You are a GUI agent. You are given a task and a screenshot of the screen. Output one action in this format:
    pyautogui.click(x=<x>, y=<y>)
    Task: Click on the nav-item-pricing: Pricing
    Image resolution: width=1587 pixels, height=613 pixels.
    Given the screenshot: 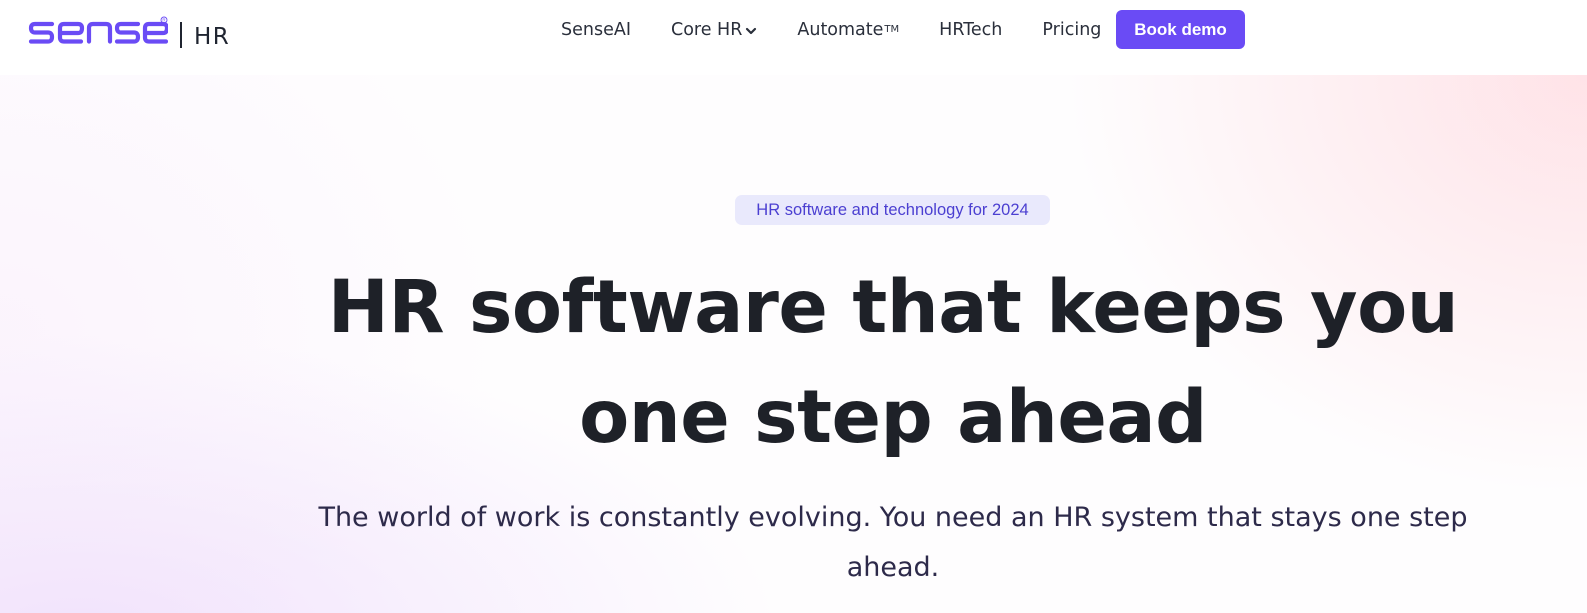 What is the action you would take?
    pyautogui.click(x=1071, y=30)
    